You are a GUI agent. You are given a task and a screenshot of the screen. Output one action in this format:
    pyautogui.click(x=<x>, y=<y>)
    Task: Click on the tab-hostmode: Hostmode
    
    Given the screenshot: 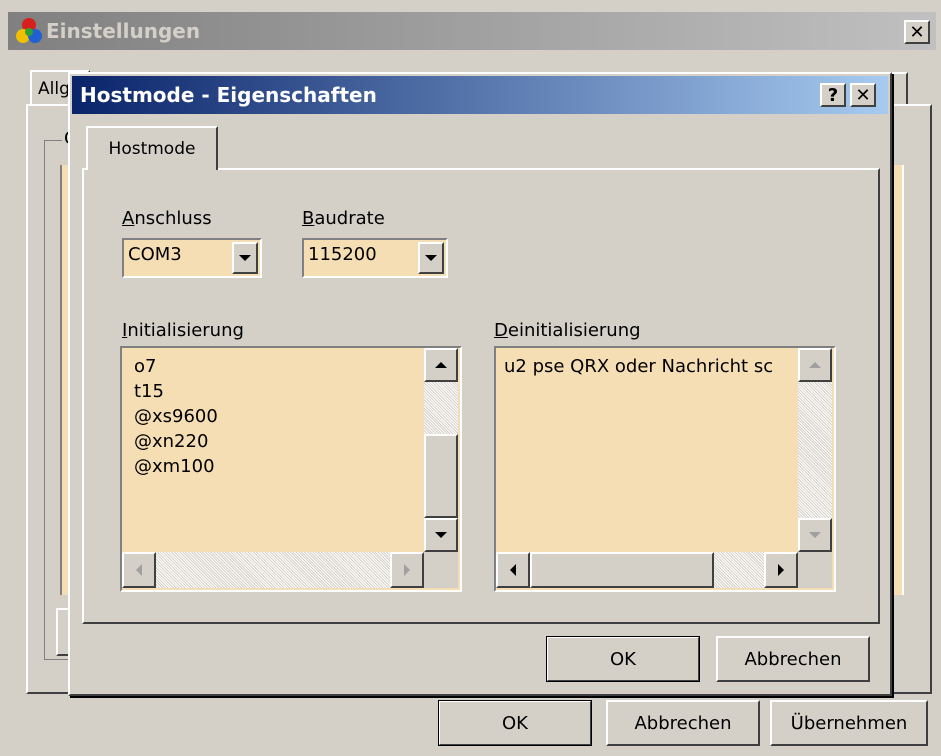 What is the action you would take?
    pyautogui.click(x=152, y=148)
    